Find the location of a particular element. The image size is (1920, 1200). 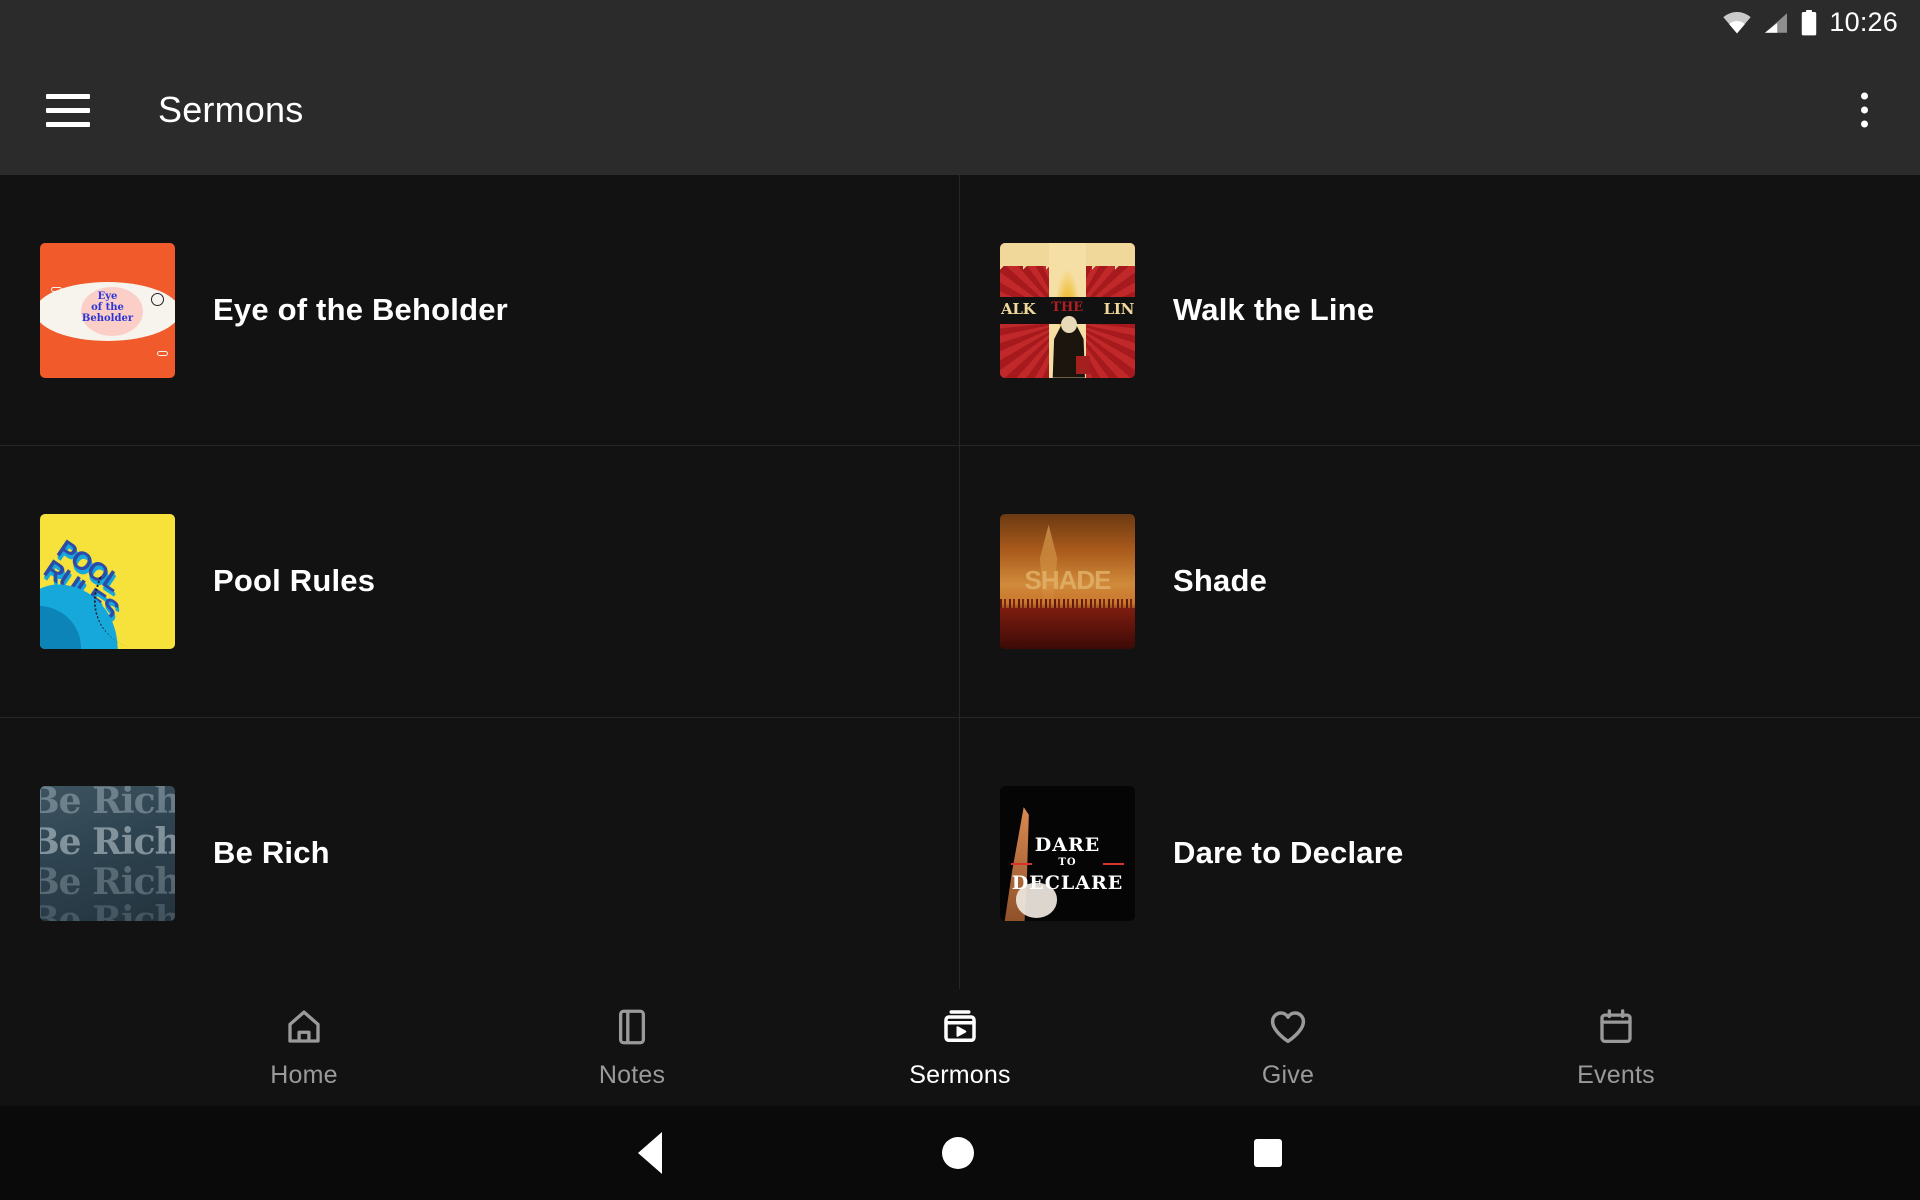

list-item-title: Pool Rules is located at coordinates (294, 581).